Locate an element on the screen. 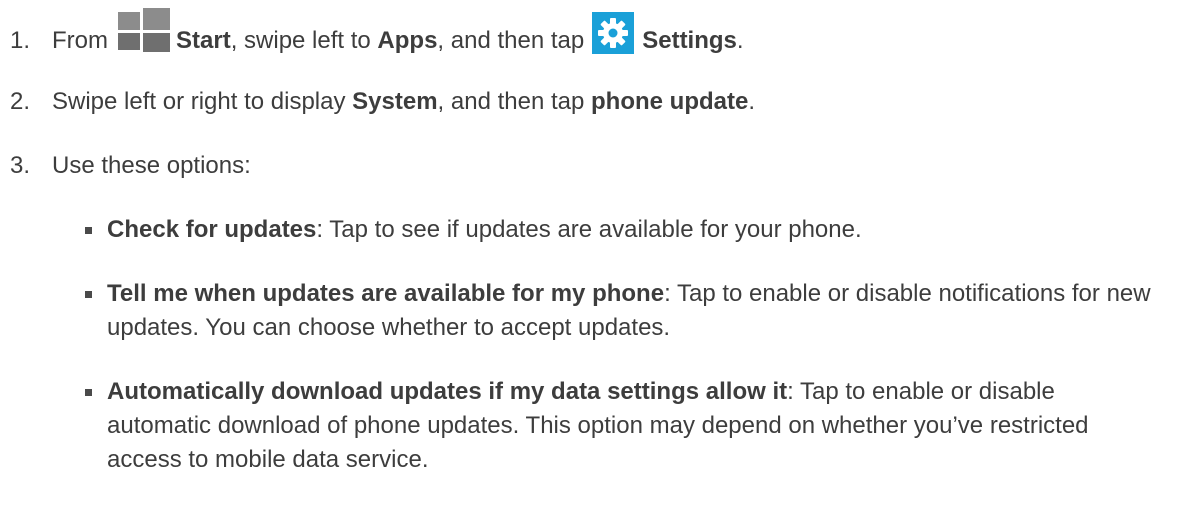  step-text: , swipe left to is located at coordinates (300, 40).